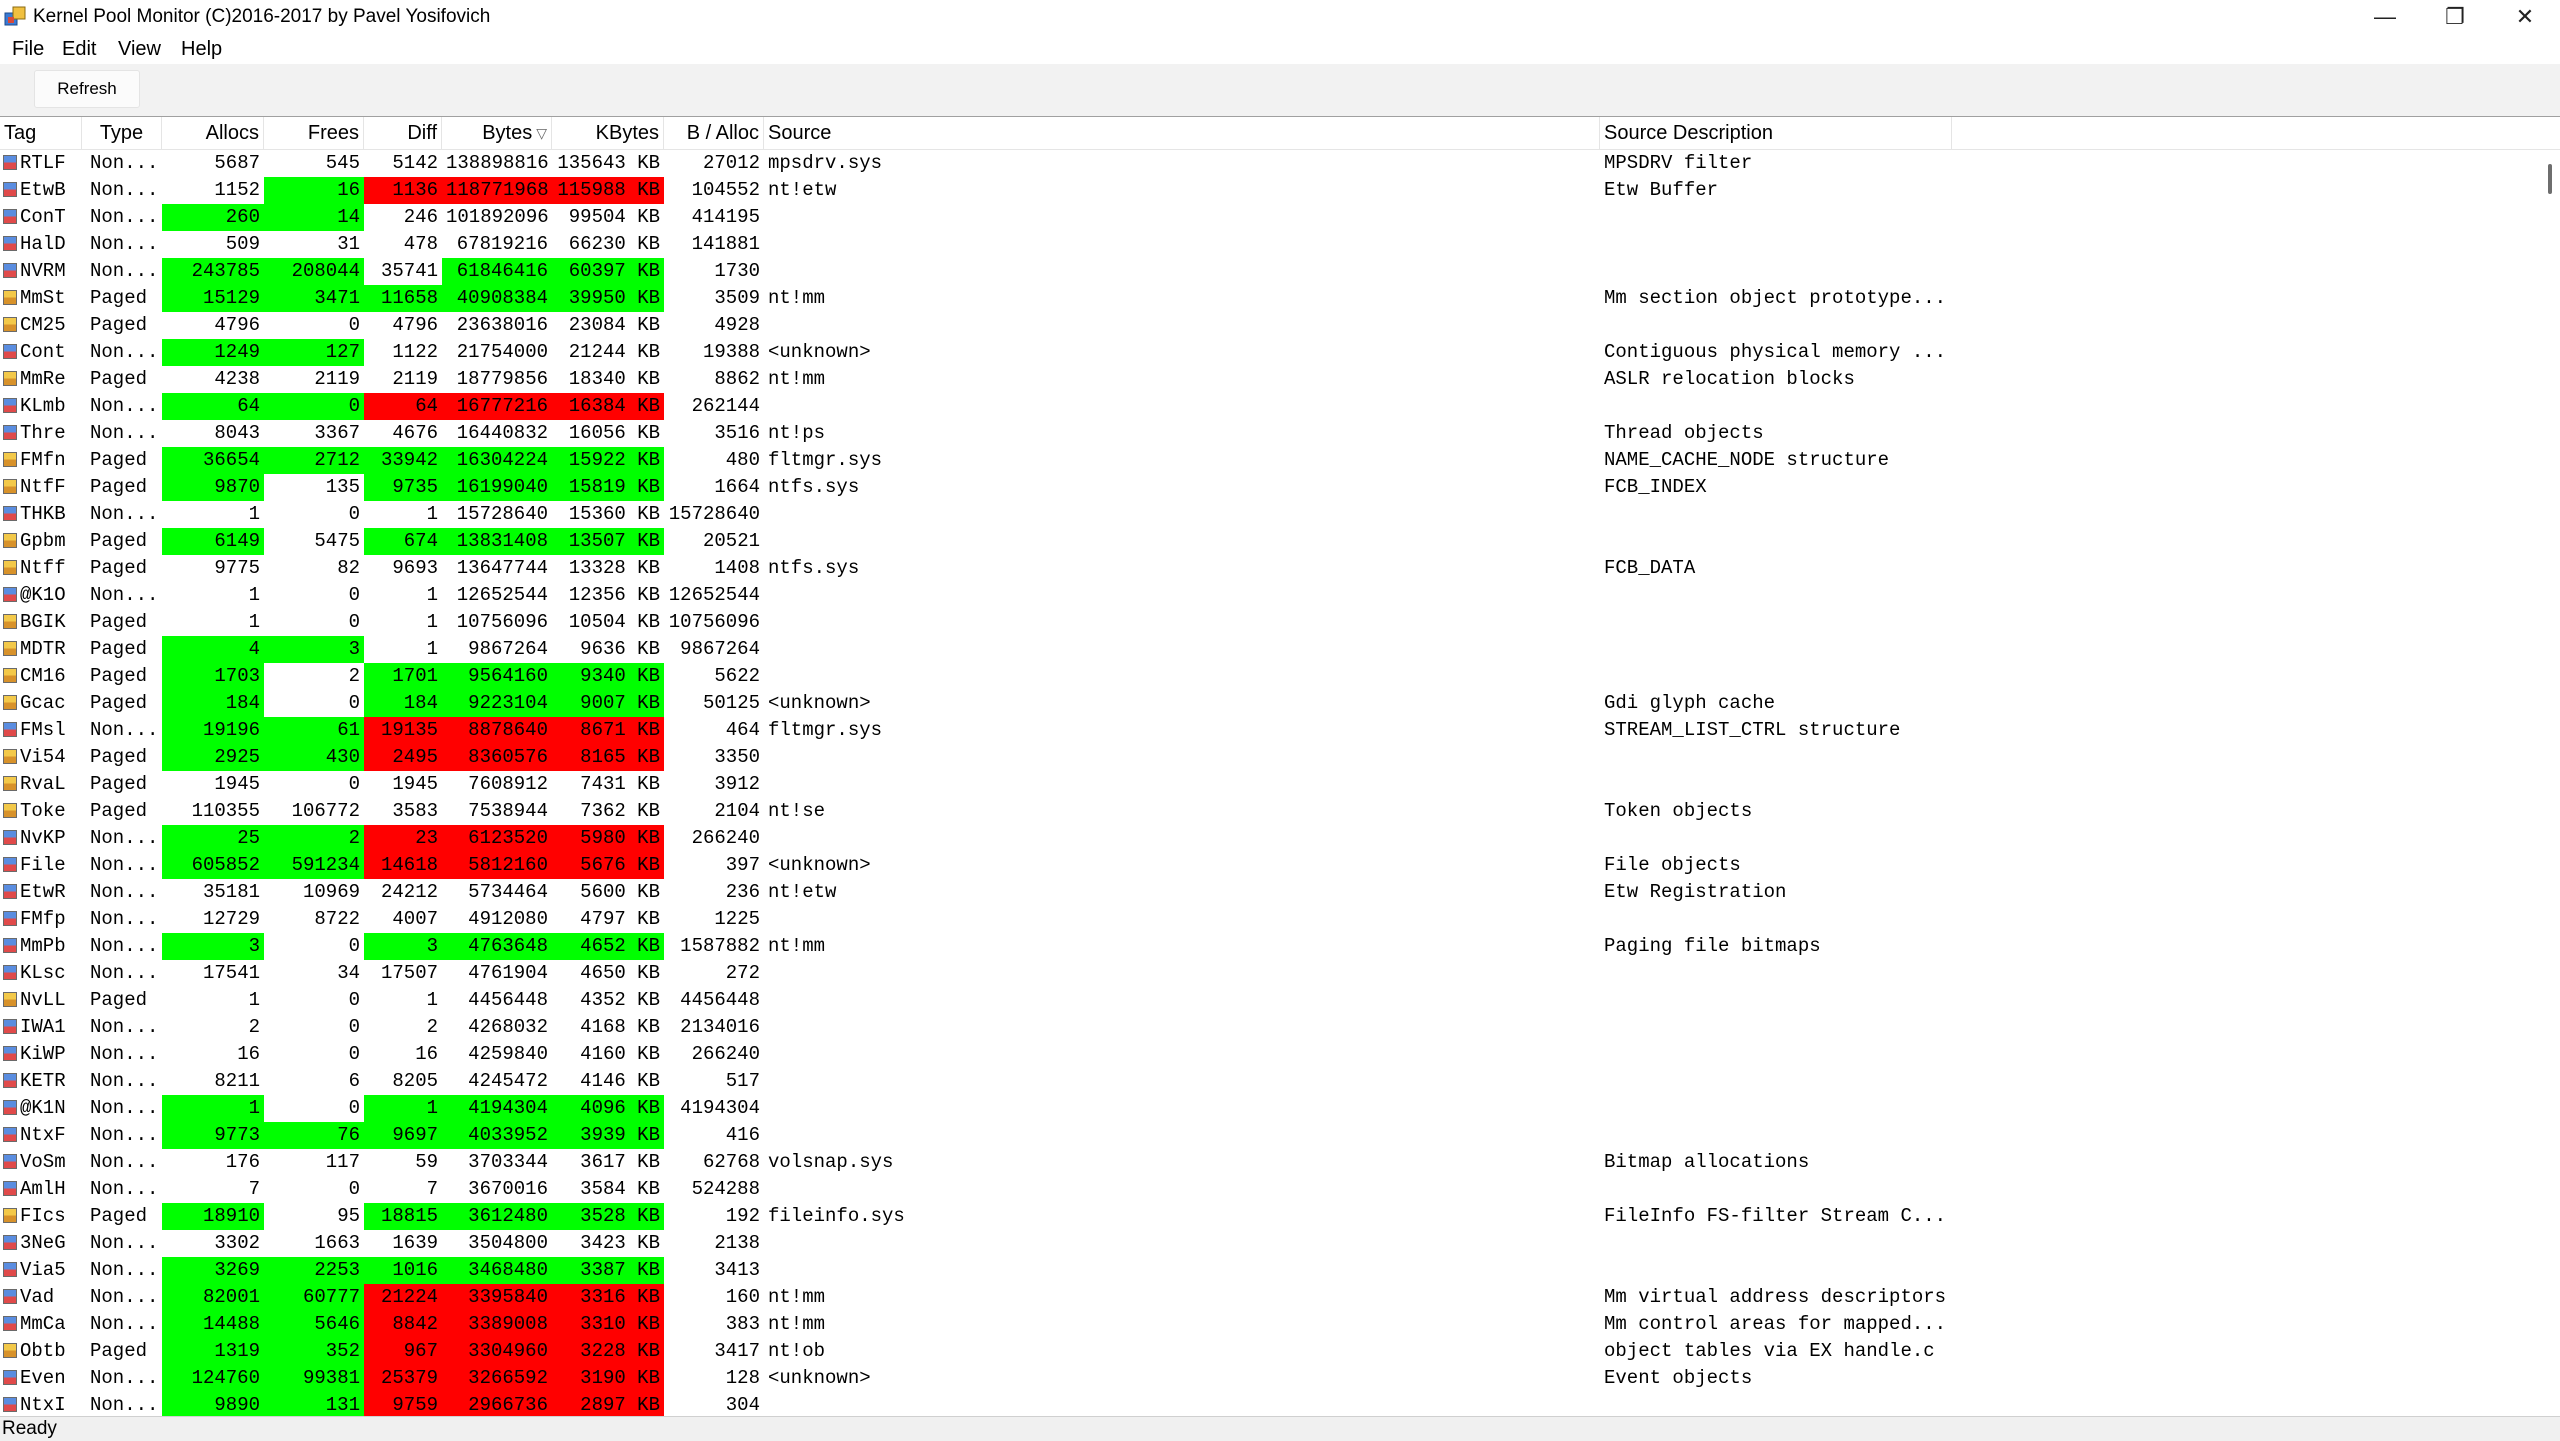  Describe the element at coordinates (1270, 1404) in the screenshot. I see `table-row: NtxI Non... 9890 131 9759 2966736 2897 KB 304` at that location.